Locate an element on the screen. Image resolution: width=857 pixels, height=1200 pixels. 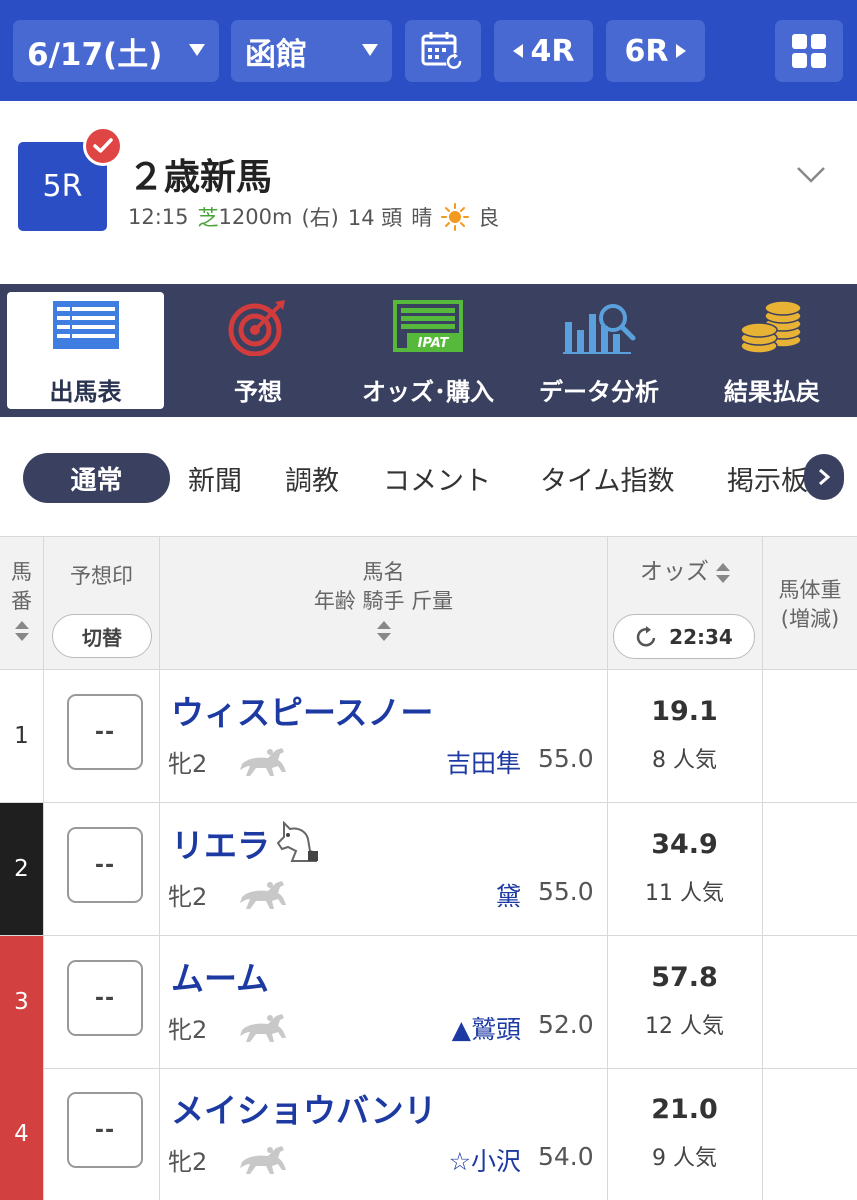
horse-name-text: リエラ is located at coordinates (220, 845).